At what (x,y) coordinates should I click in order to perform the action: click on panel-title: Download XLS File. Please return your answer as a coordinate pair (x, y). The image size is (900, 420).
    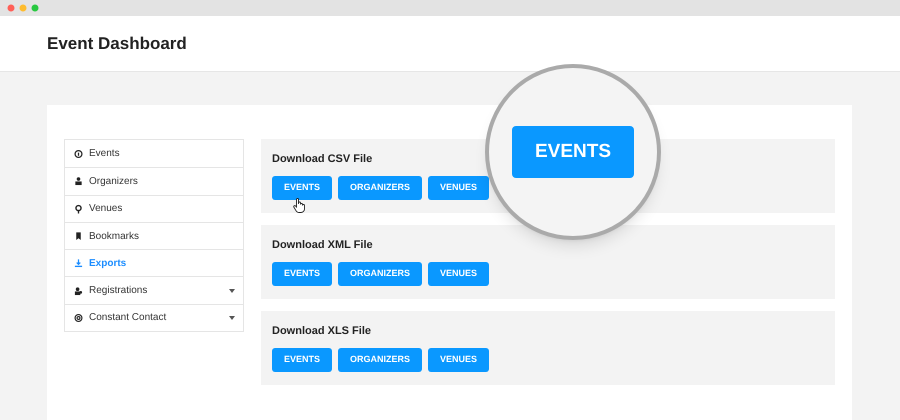
    Looking at the image, I should click on (322, 331).